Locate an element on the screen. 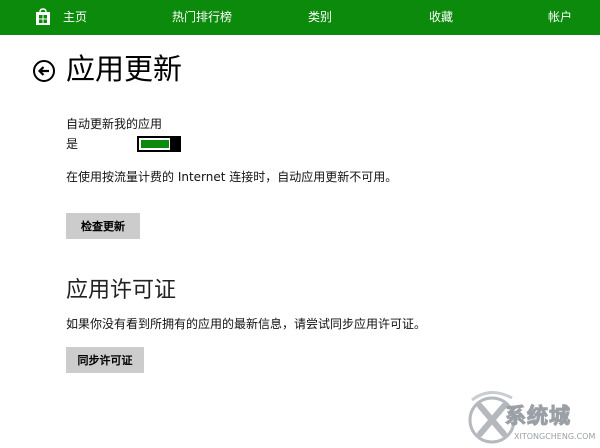  sync-license-button: 同步许可证 is located at coordinates (105, 360).